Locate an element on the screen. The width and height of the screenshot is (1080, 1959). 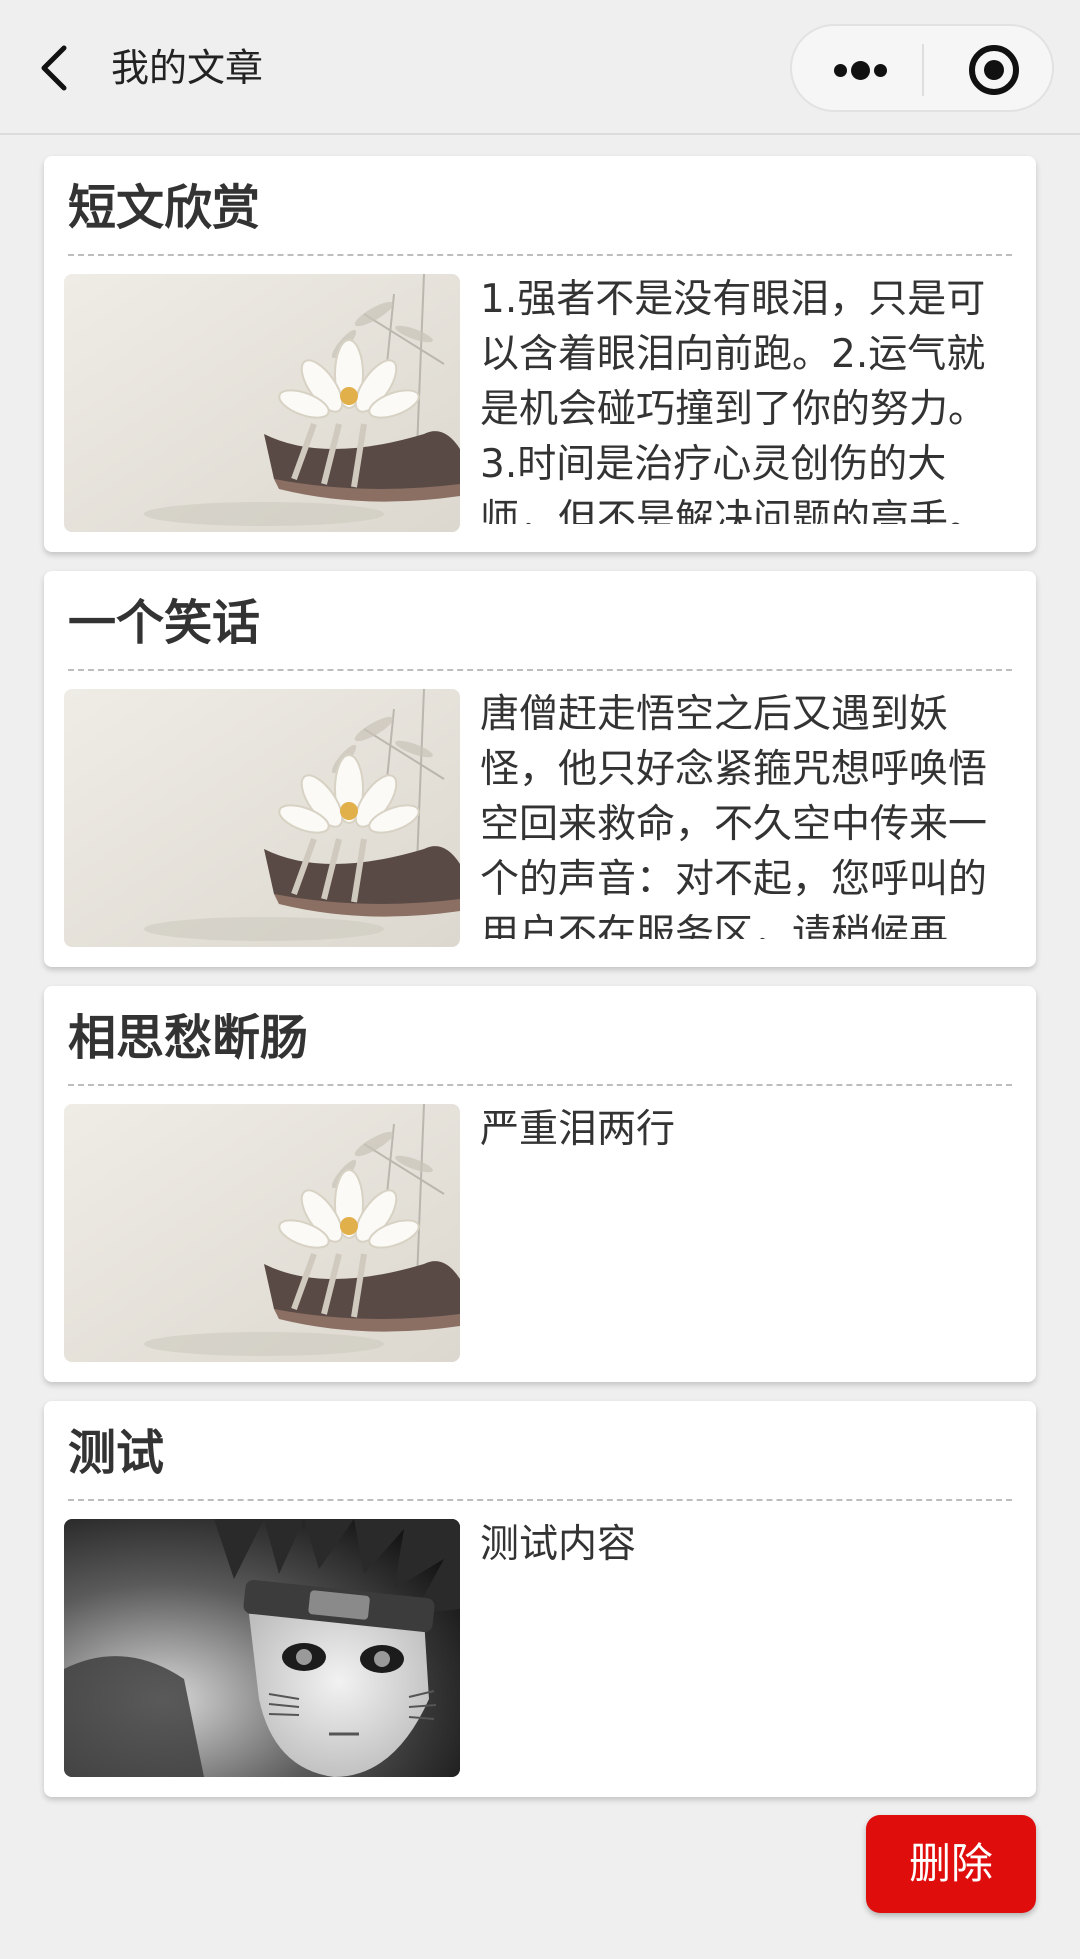
article-title: 测试 is located at coordinates (116, 1453).